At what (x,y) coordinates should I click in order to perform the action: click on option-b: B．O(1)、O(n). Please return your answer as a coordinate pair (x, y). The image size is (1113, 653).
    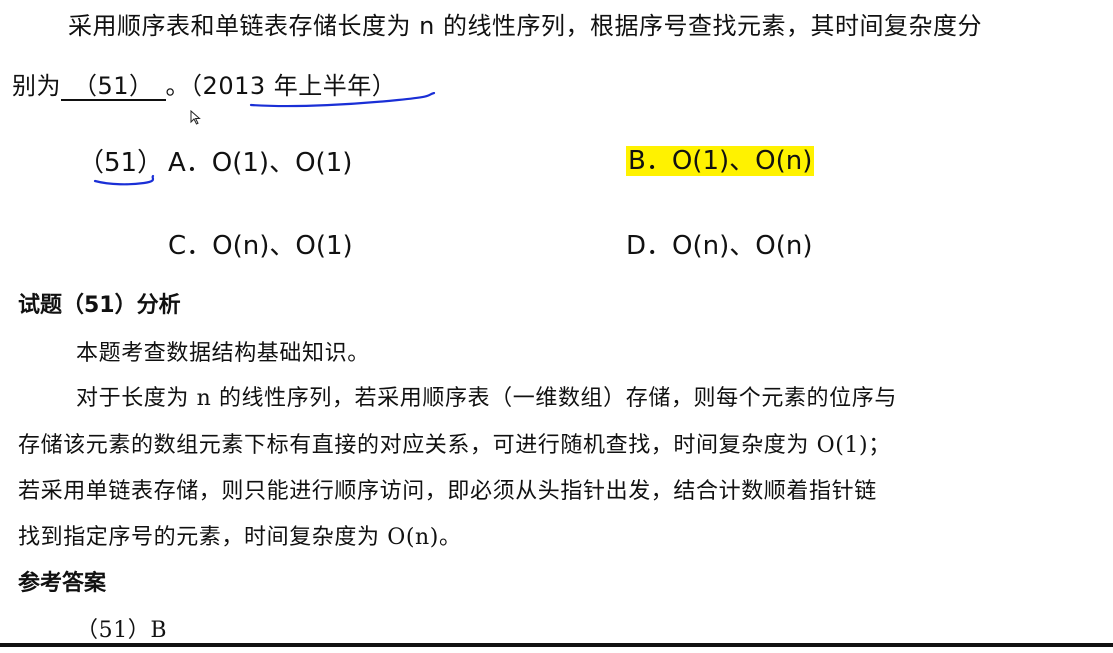
    Looking at the image, I should click on (720, 158).